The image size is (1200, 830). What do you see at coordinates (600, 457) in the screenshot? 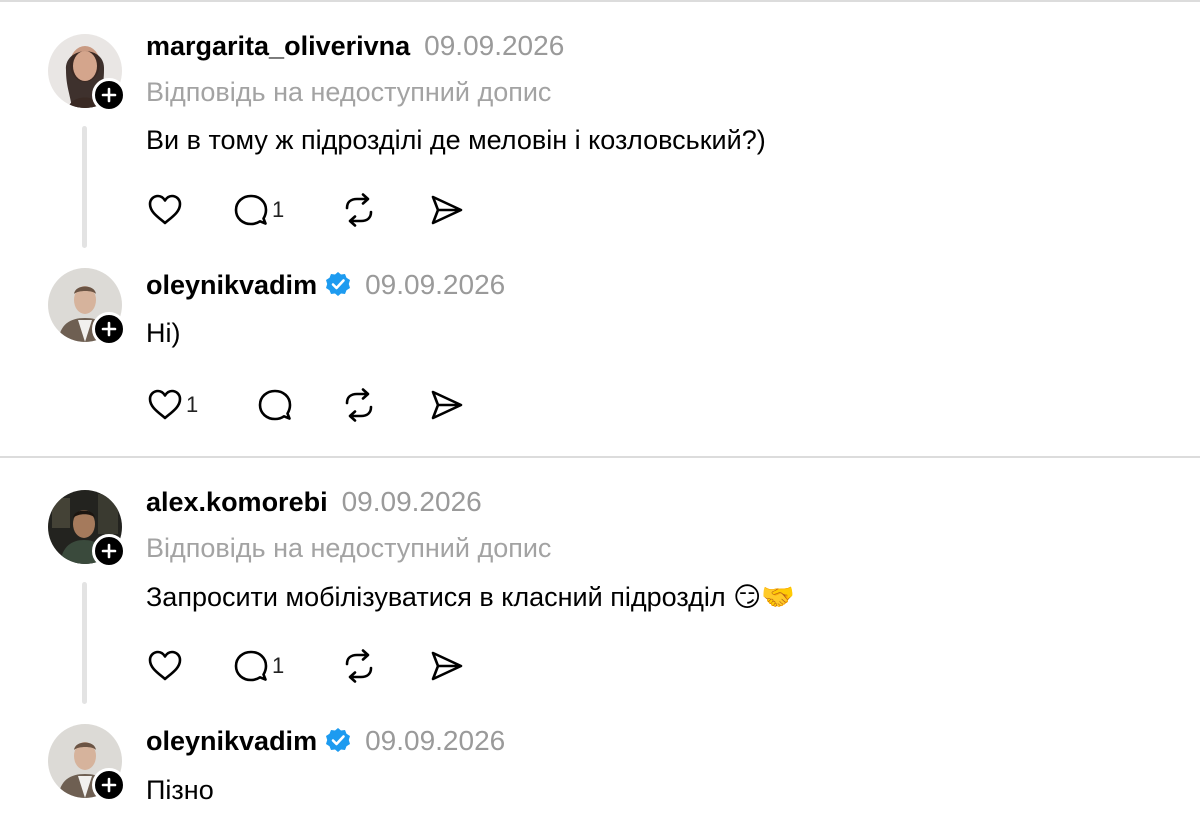
I see `thread-divider` at bounding box center [600, 457].